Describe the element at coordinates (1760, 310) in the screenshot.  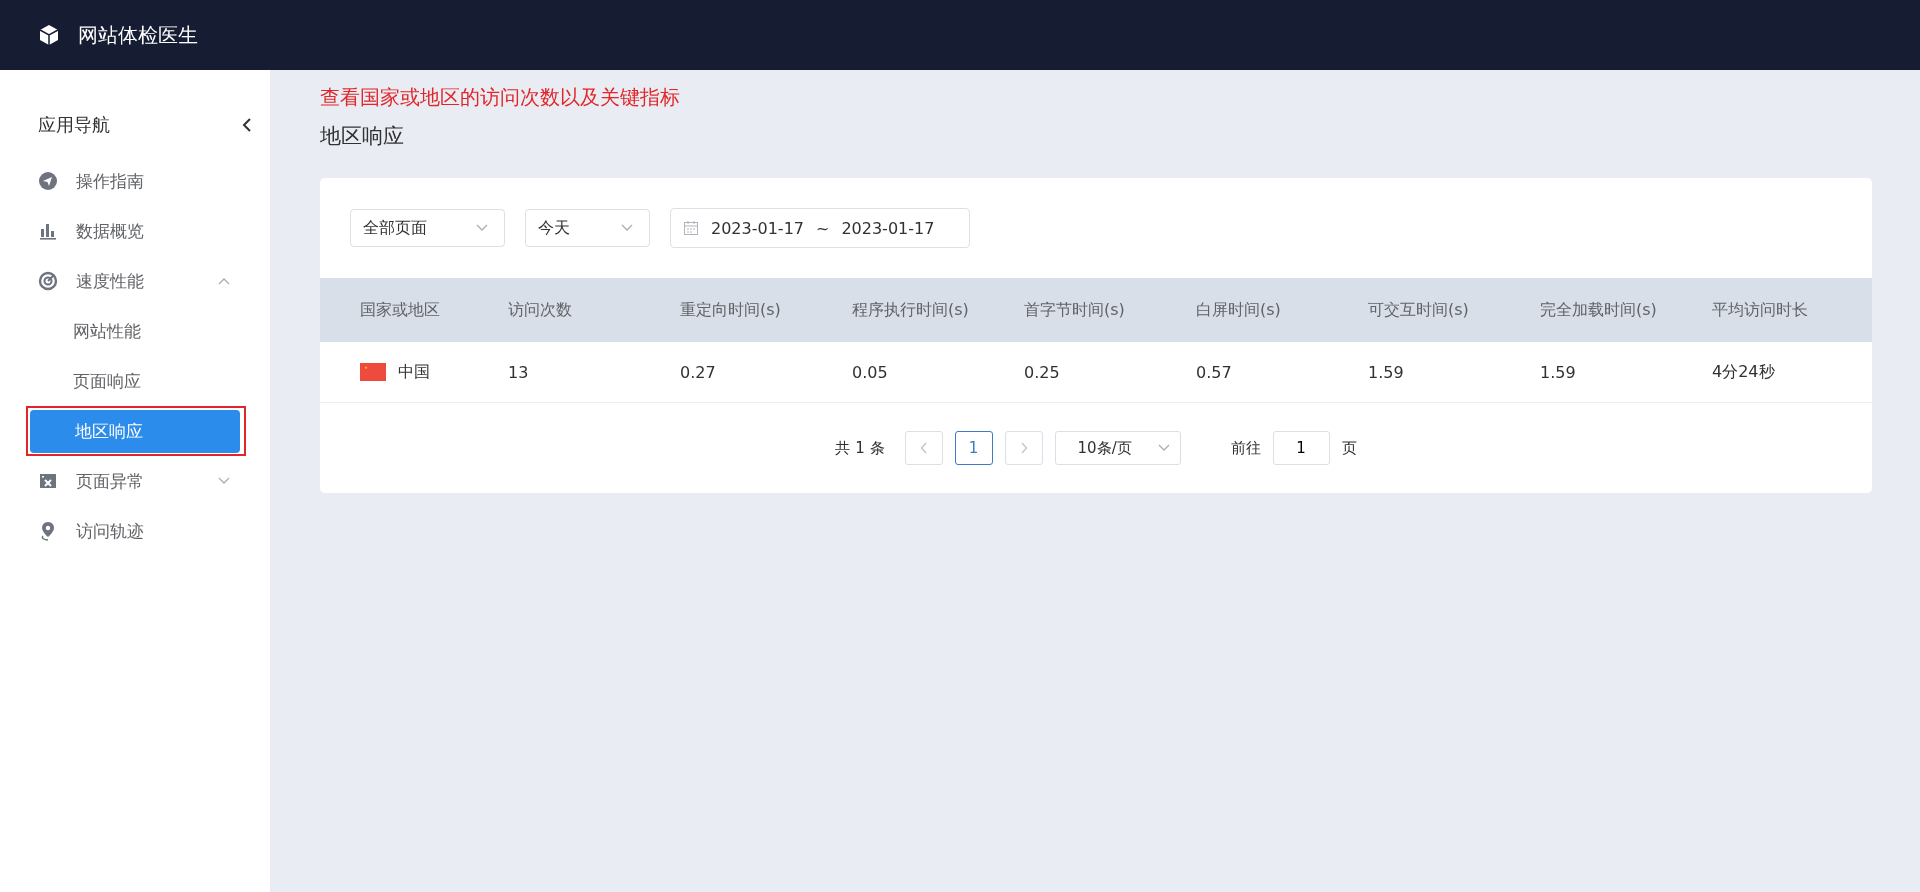
I see `column-header: 平均访问时长` at that location.